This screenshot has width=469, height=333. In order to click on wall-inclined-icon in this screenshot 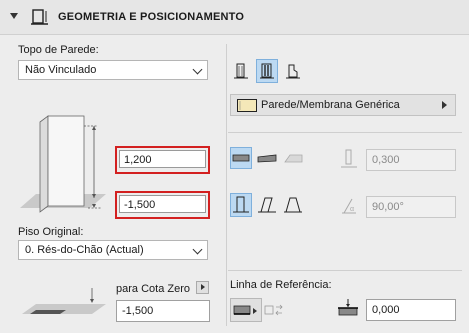, I will do `click(267, 205)`.